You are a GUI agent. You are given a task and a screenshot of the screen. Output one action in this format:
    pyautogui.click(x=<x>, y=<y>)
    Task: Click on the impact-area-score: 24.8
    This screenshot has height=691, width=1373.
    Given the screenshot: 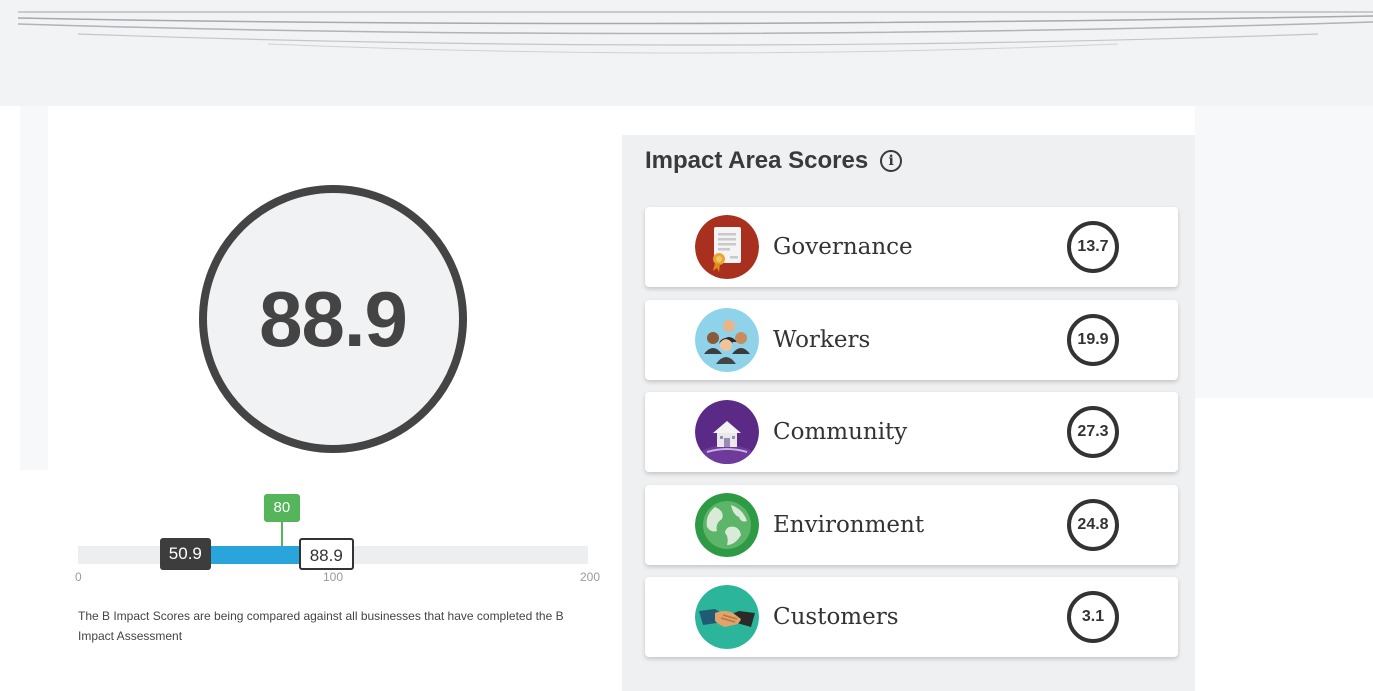 What is the action you would take?
    pyautogui.click(x=1093, y=525)
    